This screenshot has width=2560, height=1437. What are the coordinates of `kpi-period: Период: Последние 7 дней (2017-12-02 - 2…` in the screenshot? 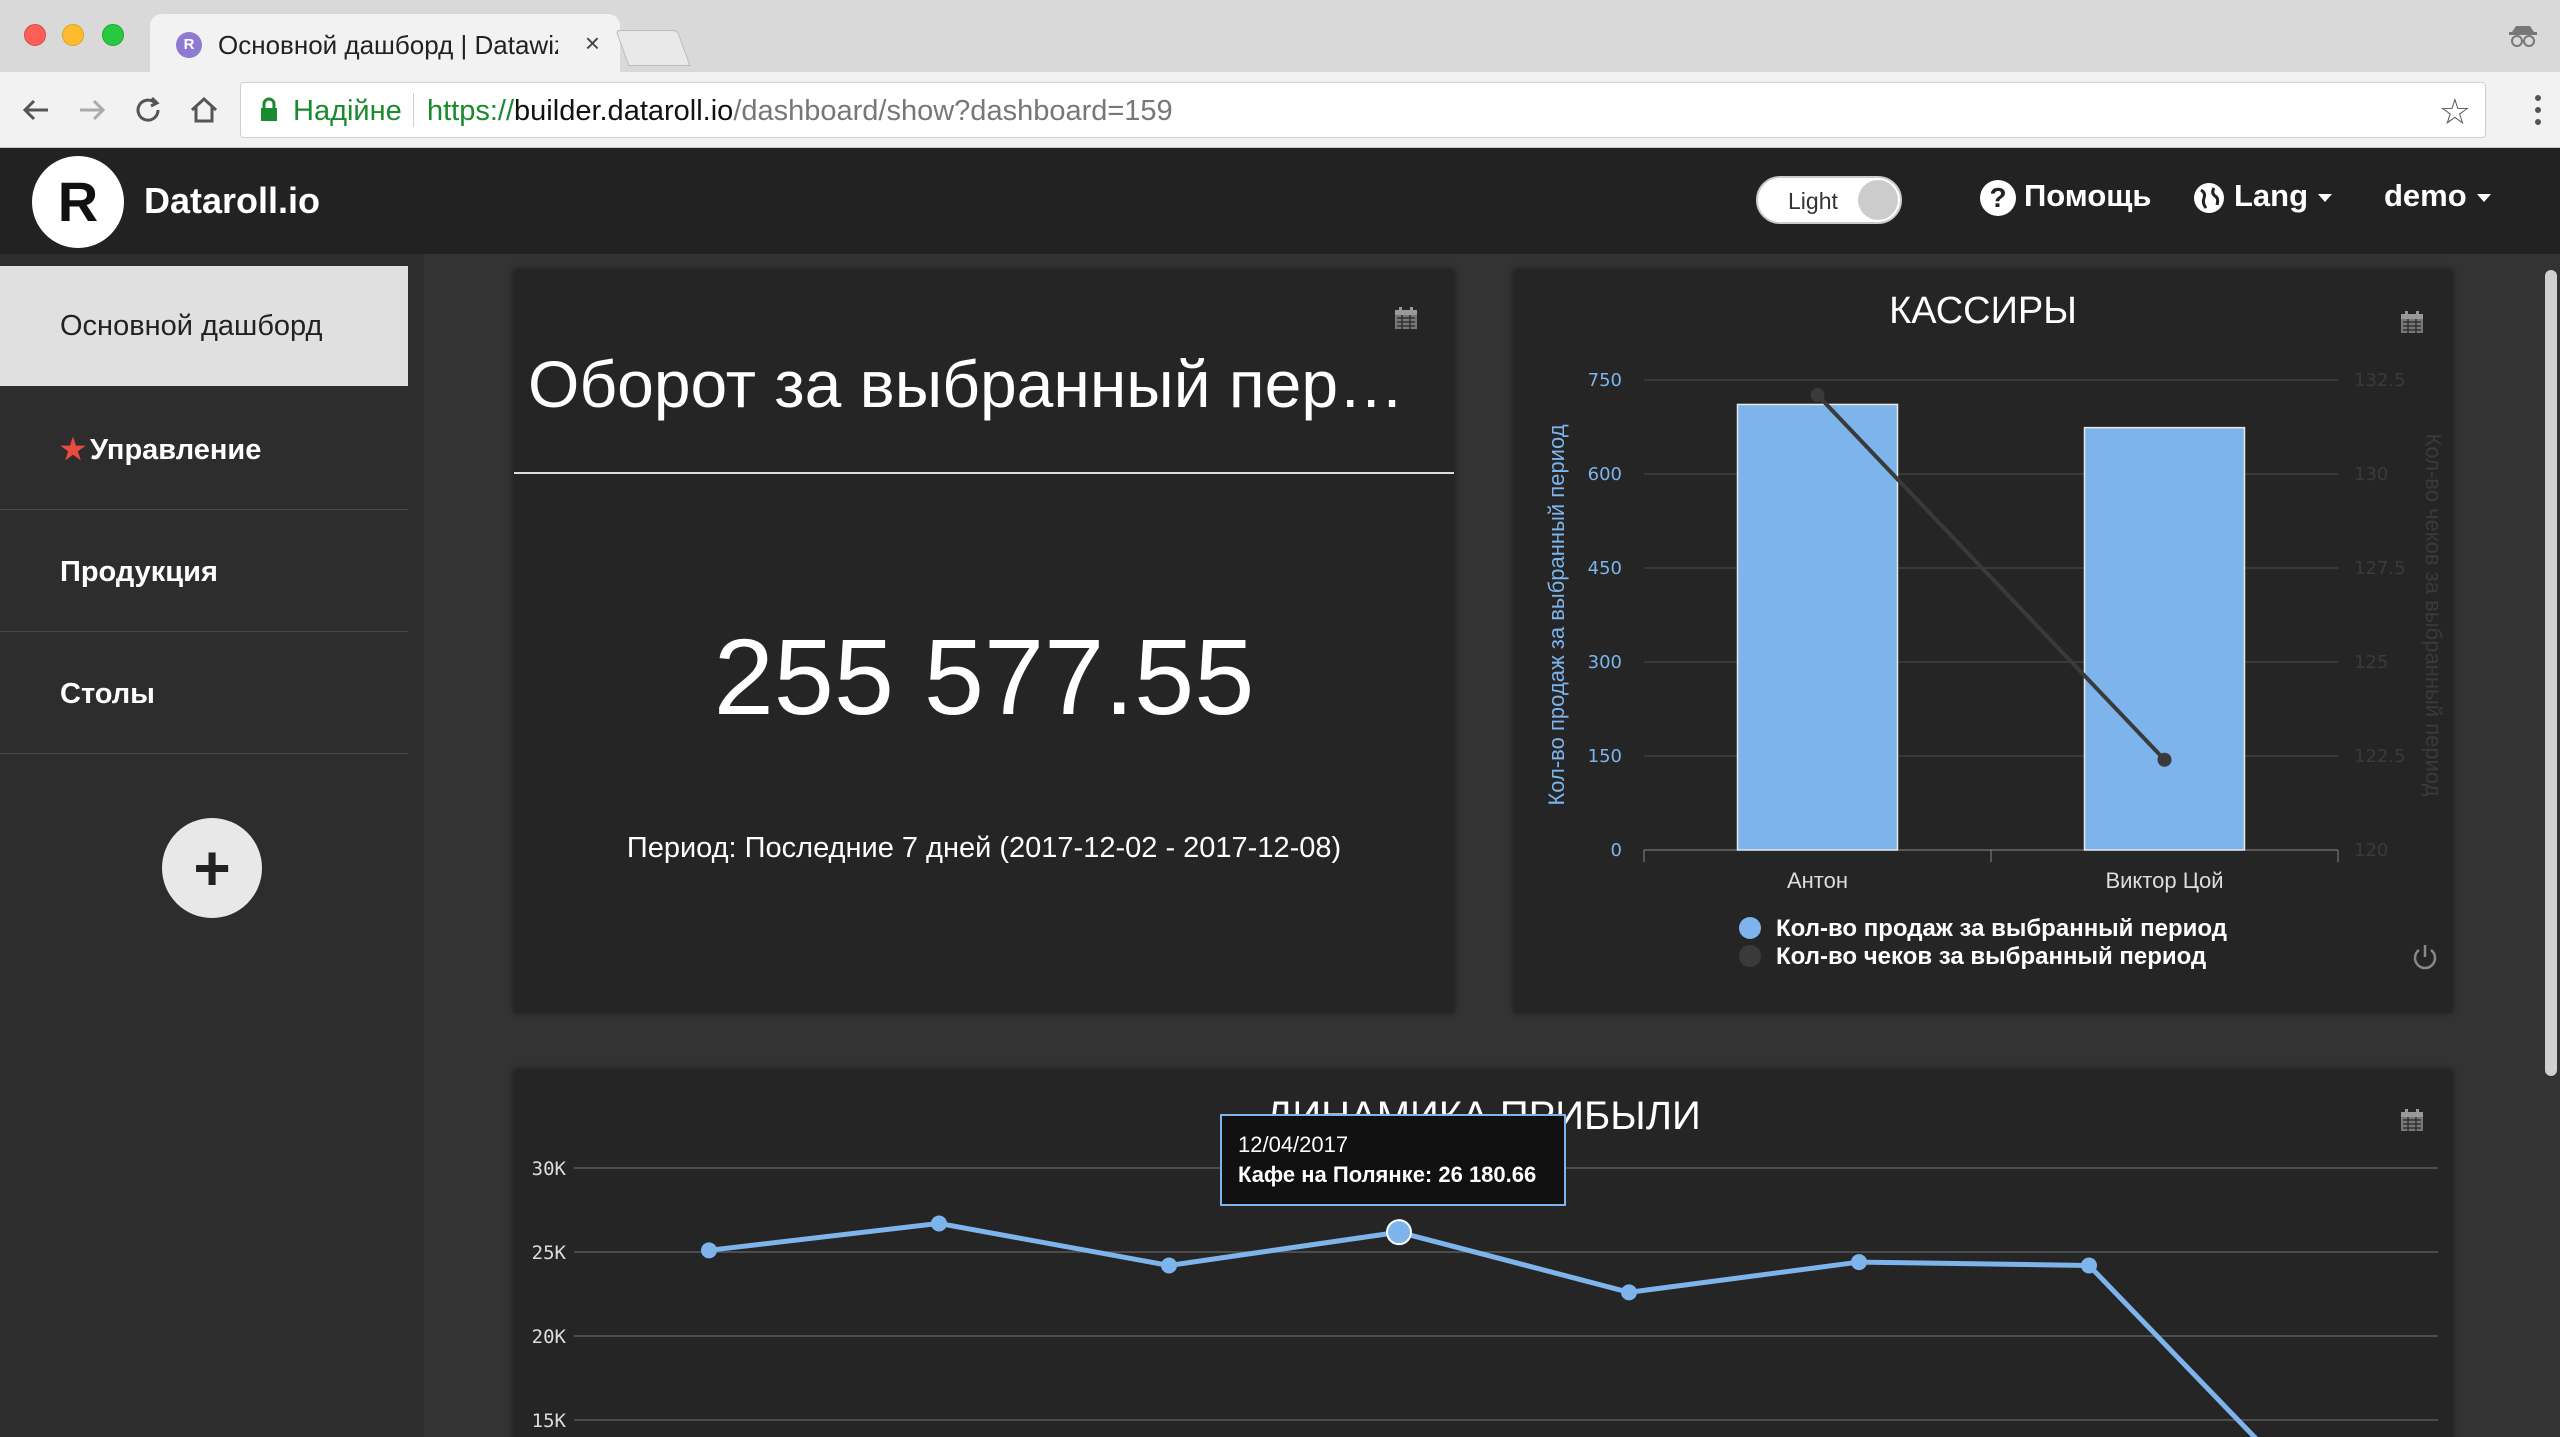 It's located at (984, 848).